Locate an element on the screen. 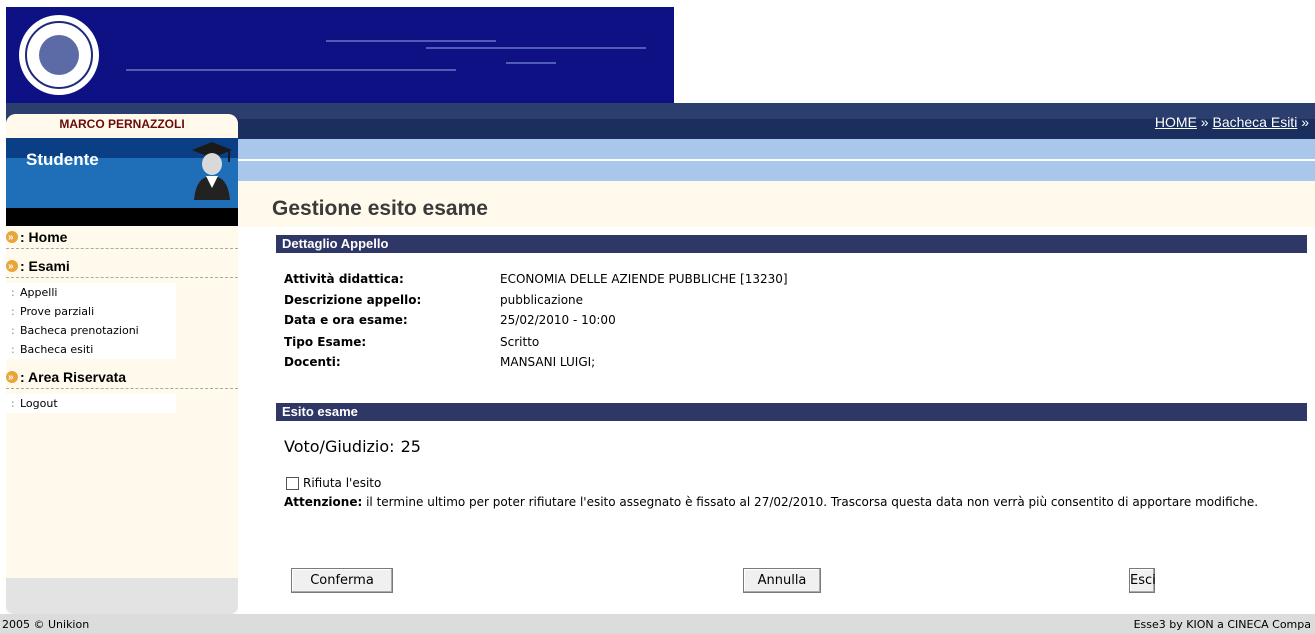  sidebar-item-bacheca-prenotazioni: Bacheca prenotazioni is located at coordinates (91, 330).